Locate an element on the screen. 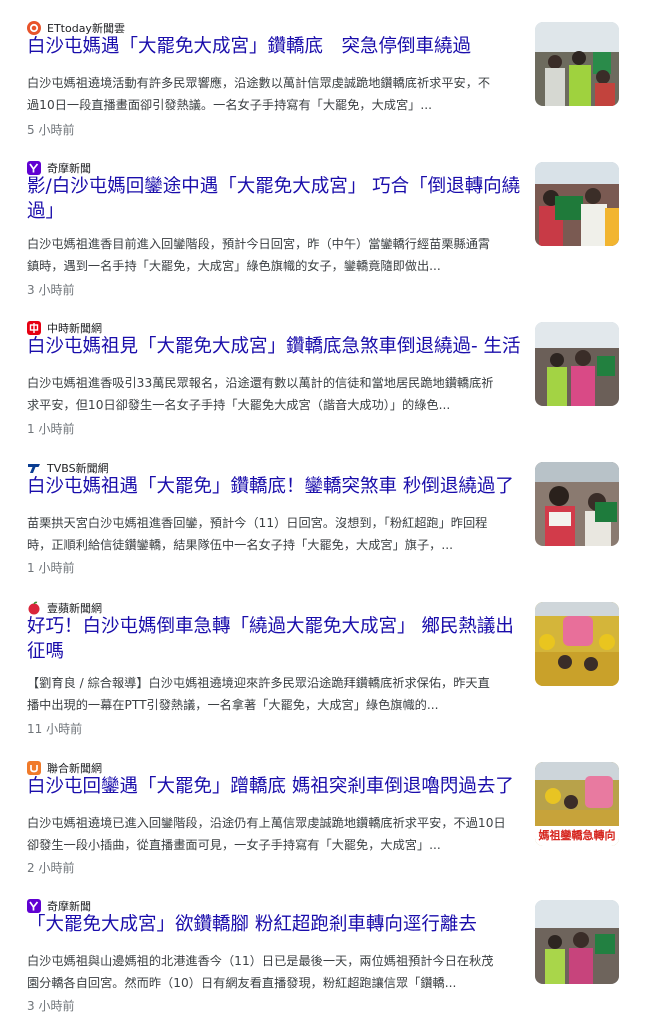 The width and height of the screenshot is (652, 1024). news-title-link: 「大罷免大成宮」欲鑽轎腳 粉紅超跑剎車轉向逕行離去 is located at coordinates (272, 924).